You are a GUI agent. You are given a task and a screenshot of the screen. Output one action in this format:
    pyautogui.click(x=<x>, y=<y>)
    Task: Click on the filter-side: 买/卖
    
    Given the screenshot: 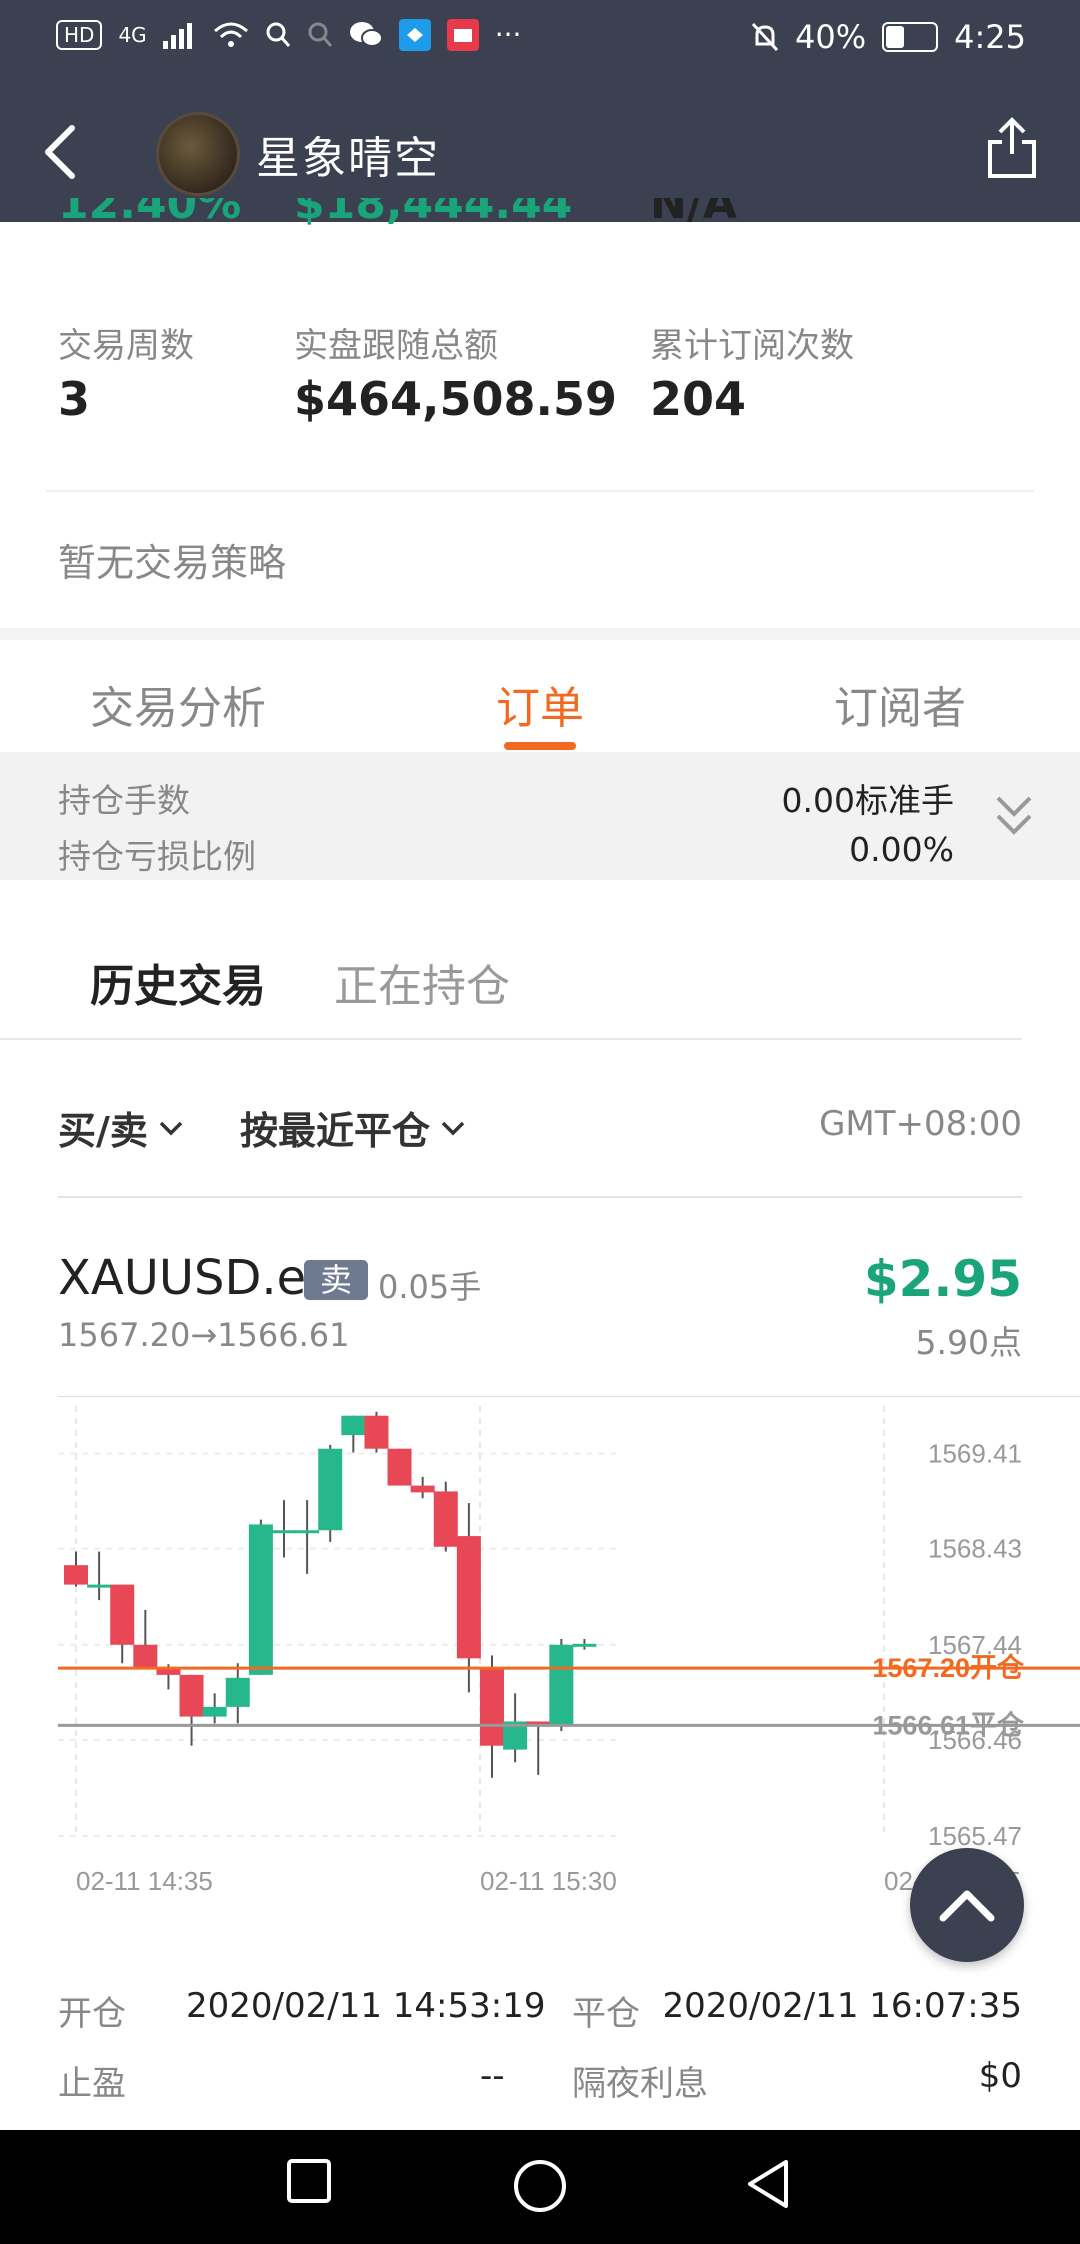 What is the action you would take?
    pyautogui.click(x=121, y=1127)
    